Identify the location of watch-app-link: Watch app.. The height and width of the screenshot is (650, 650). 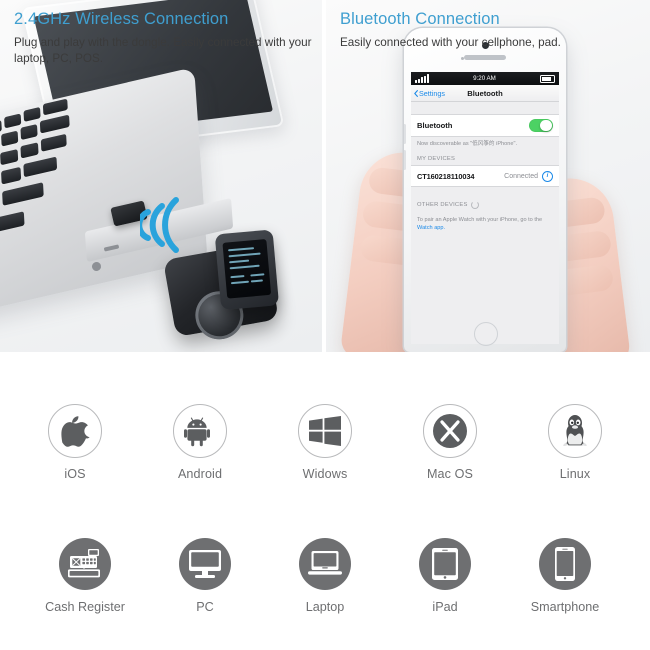
(431, 228).